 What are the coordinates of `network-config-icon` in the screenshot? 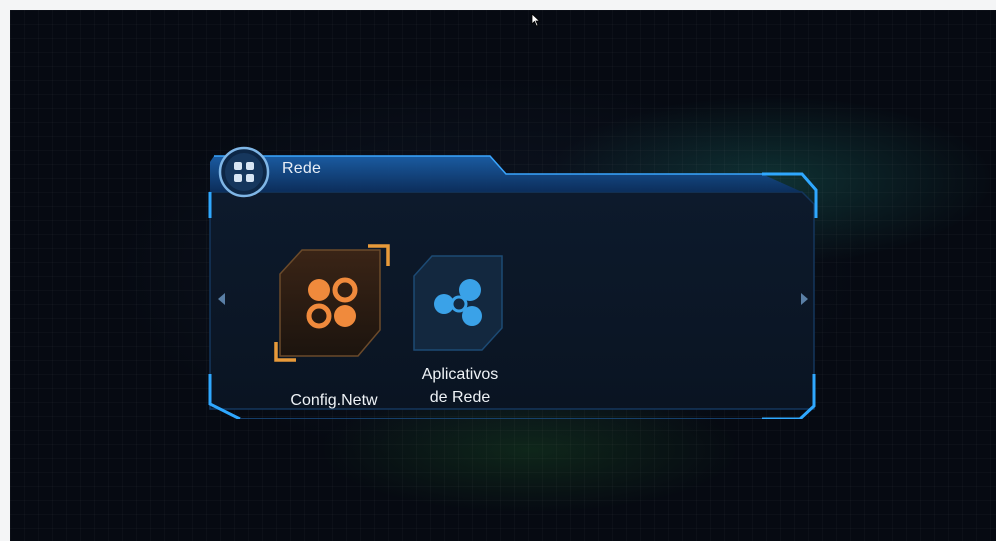 It's located at (332, 303).